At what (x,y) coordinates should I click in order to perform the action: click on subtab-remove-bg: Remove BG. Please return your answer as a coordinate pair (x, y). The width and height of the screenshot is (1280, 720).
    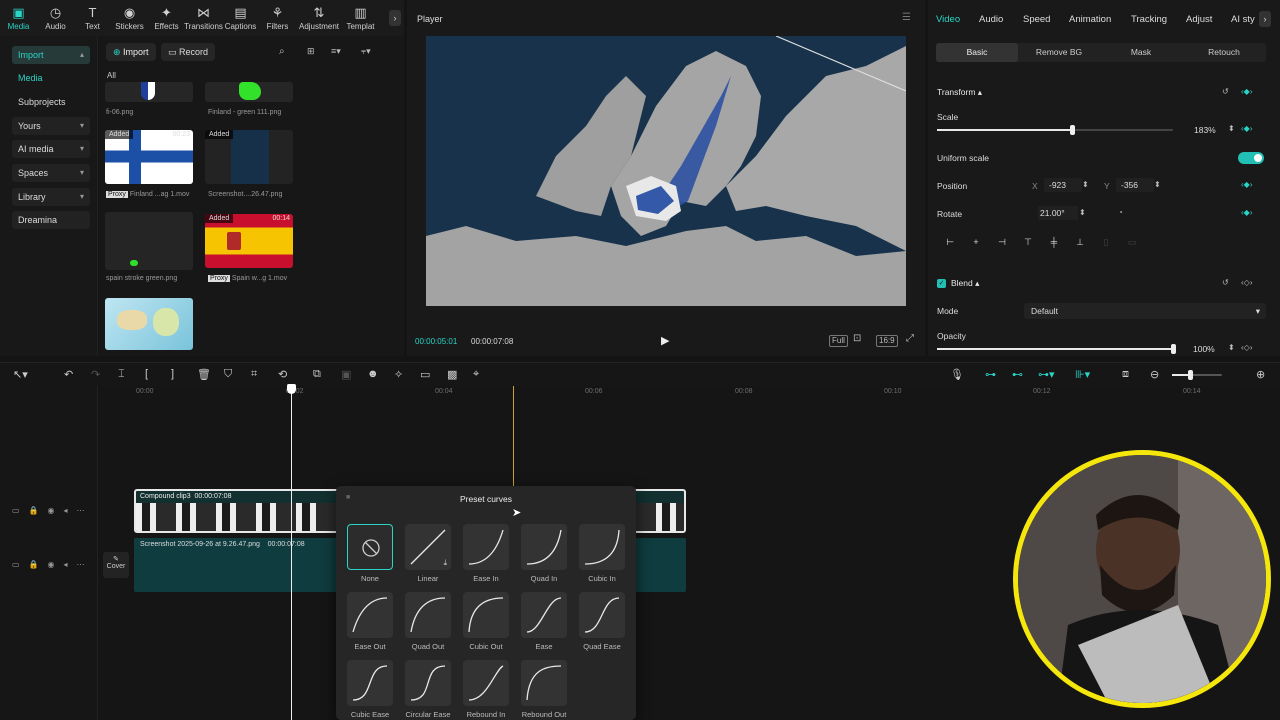
    Looking at the image, I should click on (1059, 52).